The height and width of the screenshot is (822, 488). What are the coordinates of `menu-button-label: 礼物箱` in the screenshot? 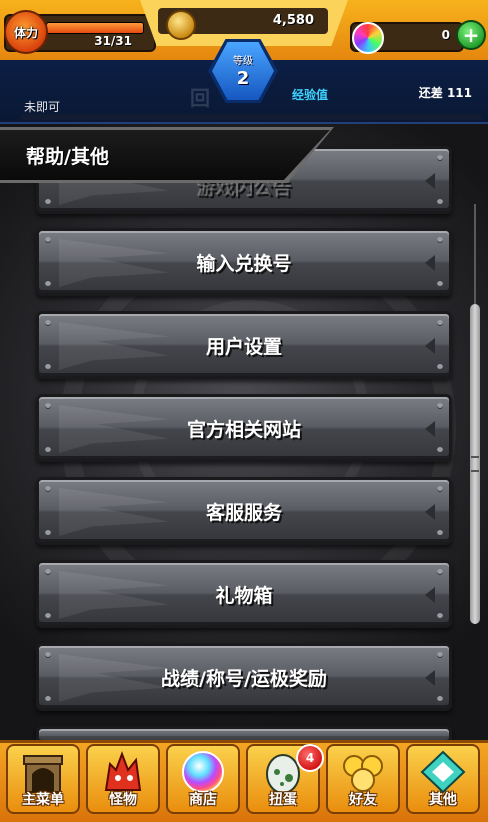 It's located at (244, 595).